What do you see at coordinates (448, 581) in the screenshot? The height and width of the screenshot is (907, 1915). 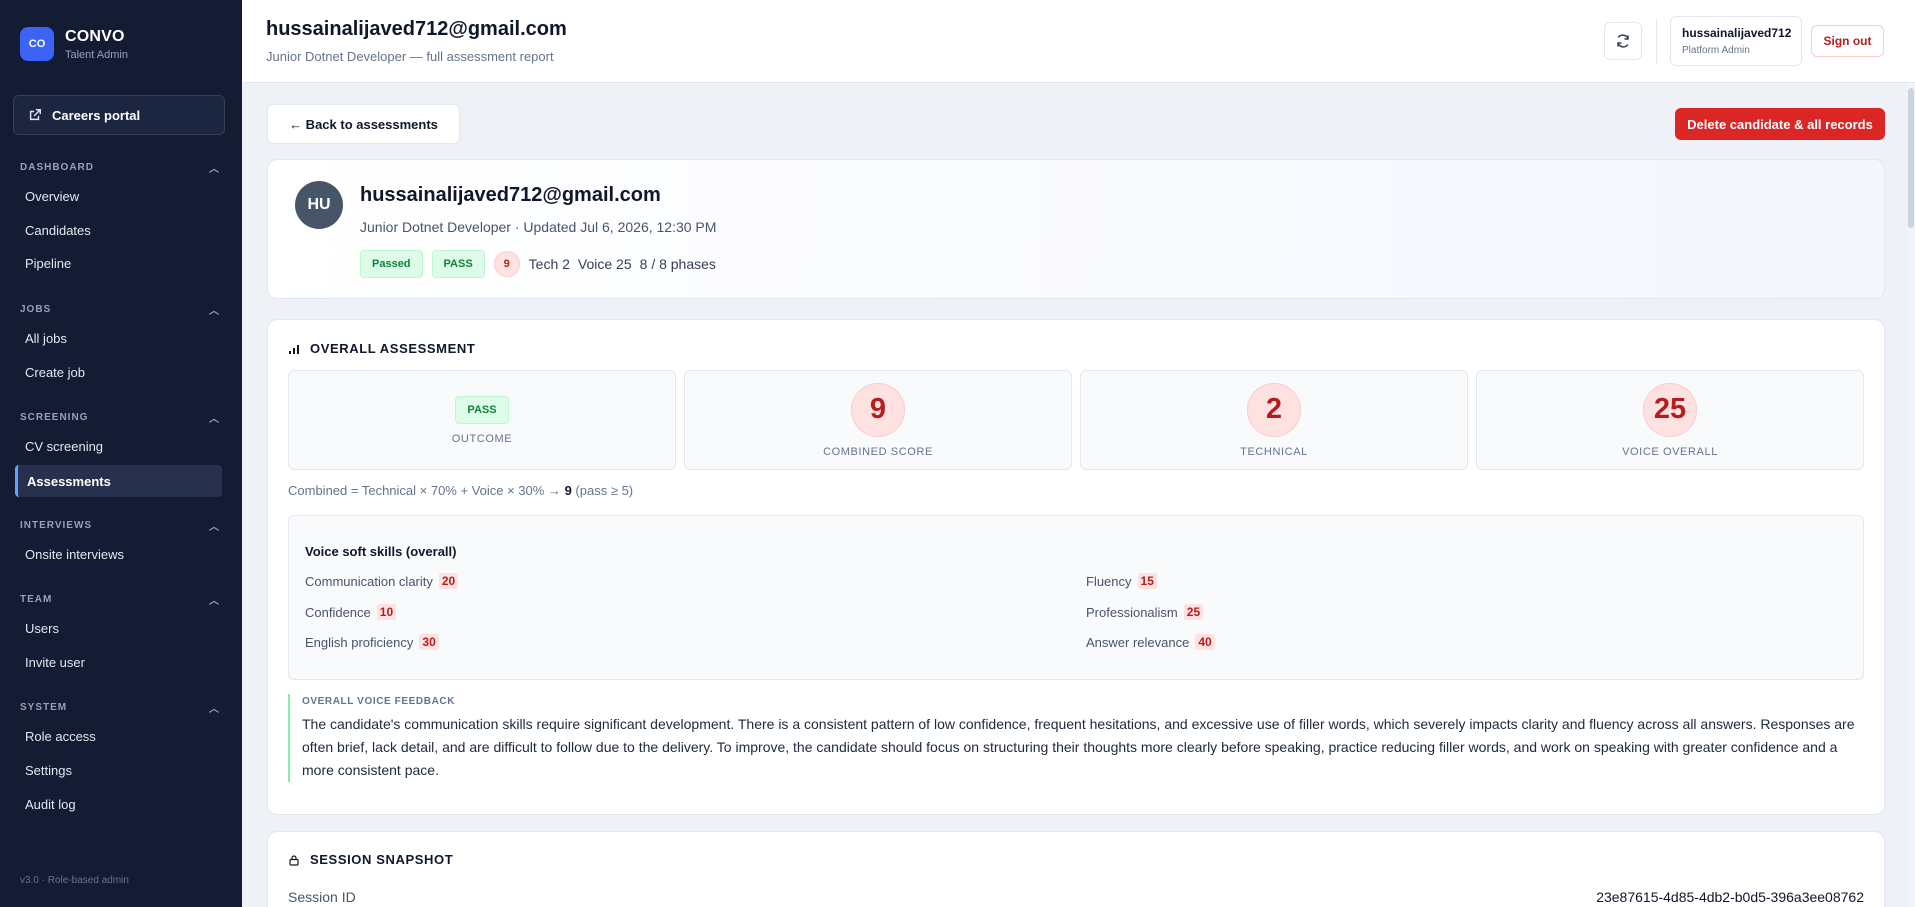 I see `skill-value: 20` at bounding box center [448, 581].